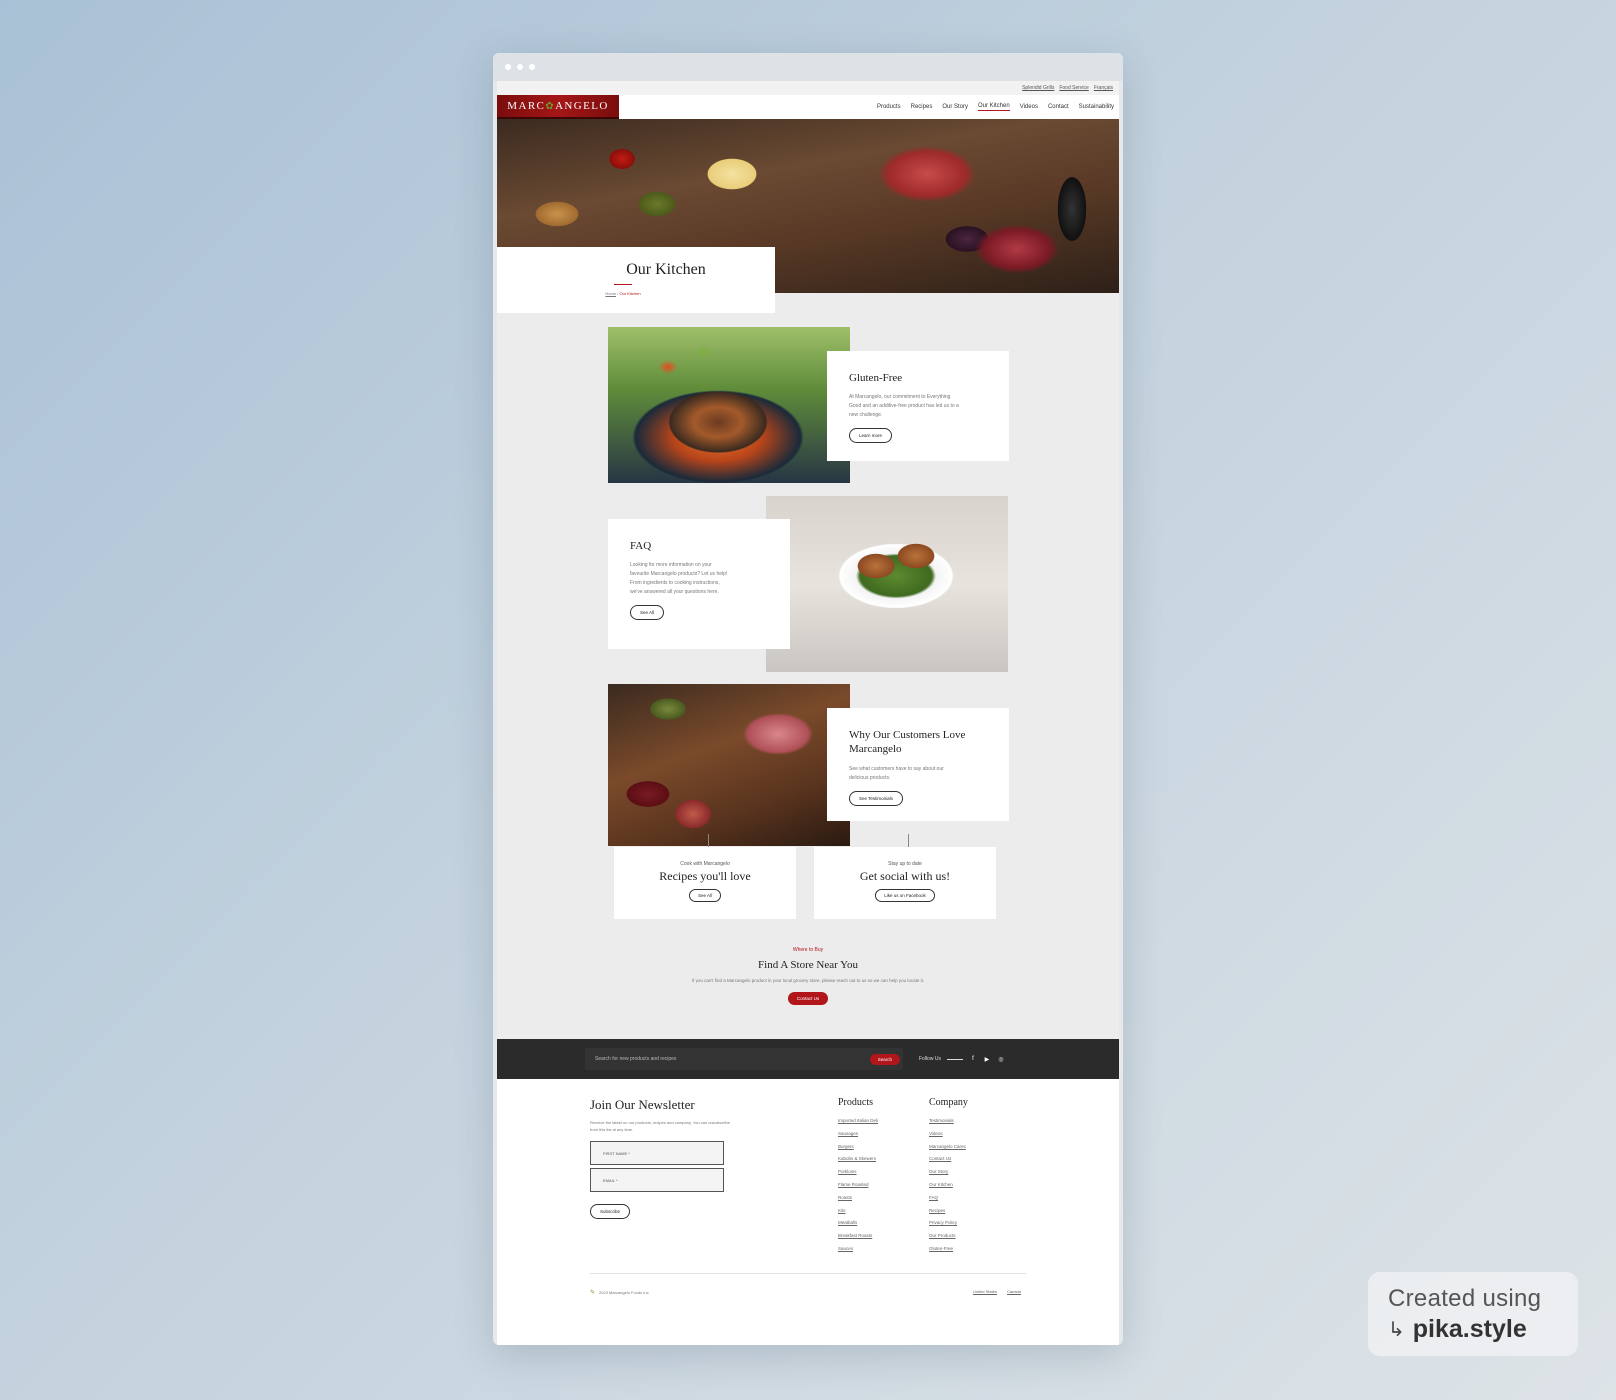 The image size is (1616, 1400). What do you see at coordinates (558, 107) in the screenshot?
I see `brand-logo: MARC ✿ ANGELO` at bounding box center [558, 107].